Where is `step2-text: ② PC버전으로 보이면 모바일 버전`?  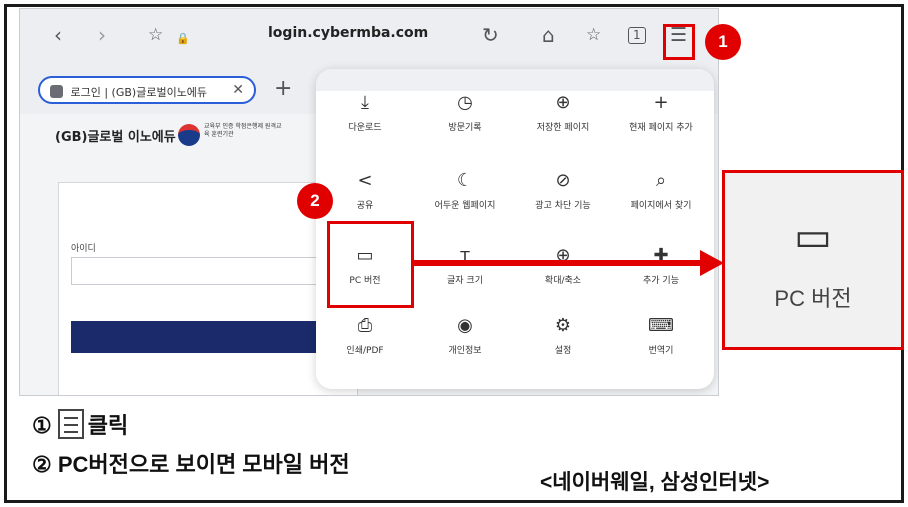
step2-text: ② PC버전으로 보이면 모바일 버전 is located at coordinates (191, 464).